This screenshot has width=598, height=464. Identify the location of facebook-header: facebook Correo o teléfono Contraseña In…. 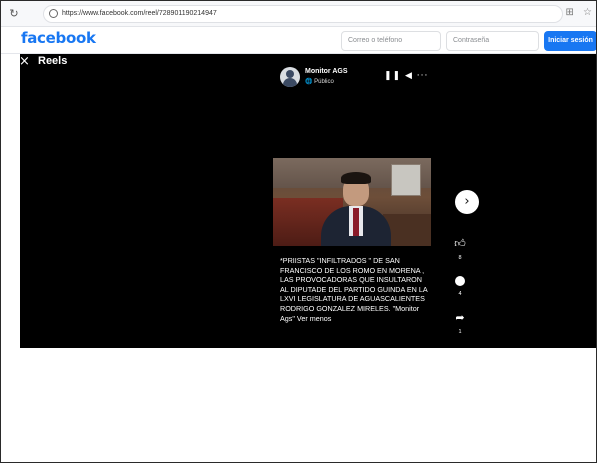
(299, 40).